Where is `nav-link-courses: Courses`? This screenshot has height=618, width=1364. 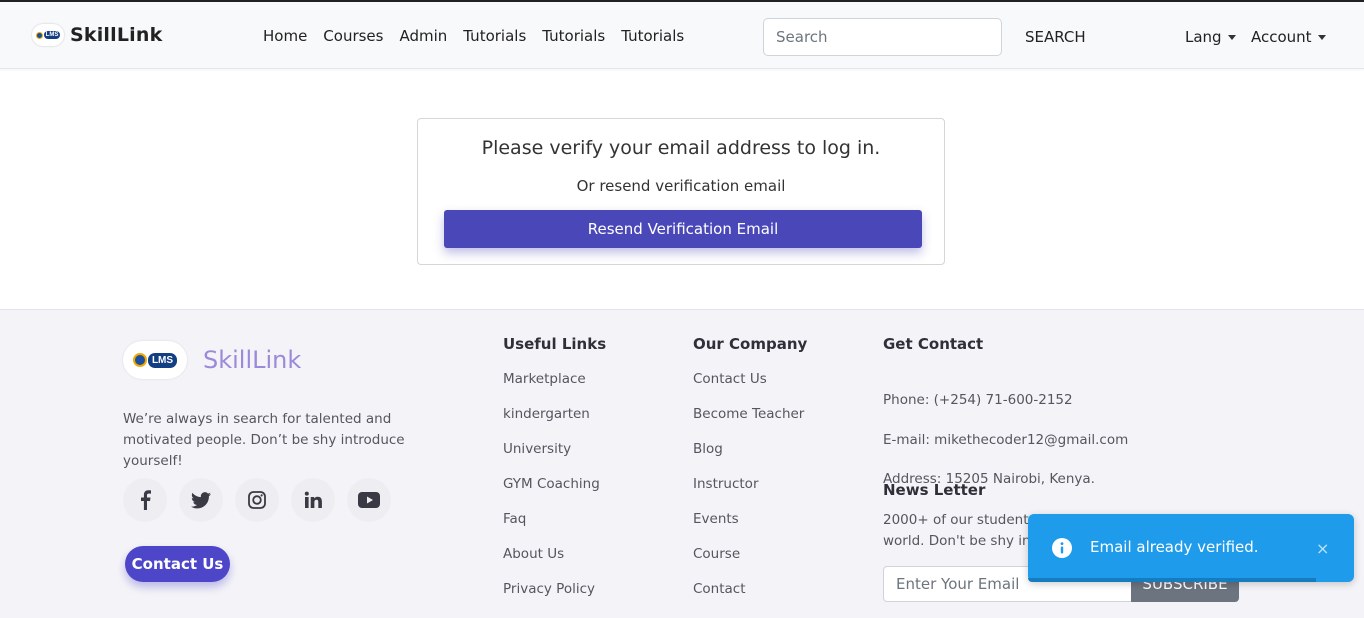 nav-link-courses: Courses is located at coordinates (353, 36).